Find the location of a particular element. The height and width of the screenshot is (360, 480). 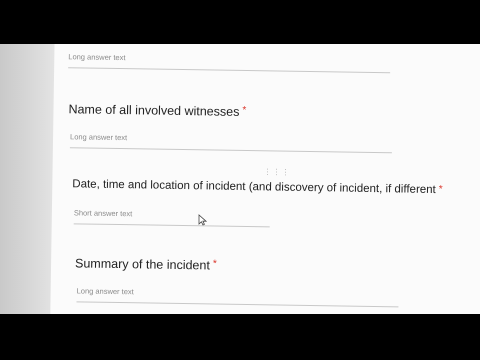

question-title: Name of all involved witnesses * is located at coordinates (157, 110).